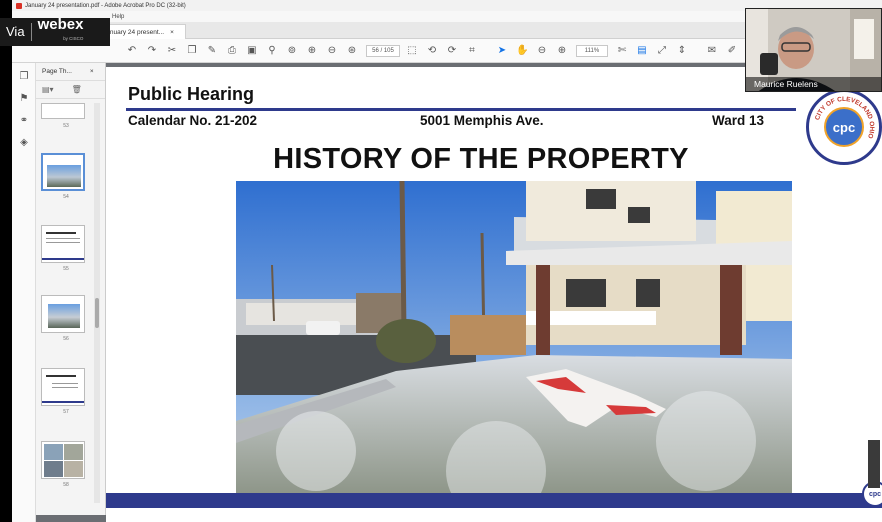 The width and height of the screenshot is (882, 522). Describe the element at coordinates (66, 126) in the screenshot. I see `thumbnail-page-number: 53` at that location.